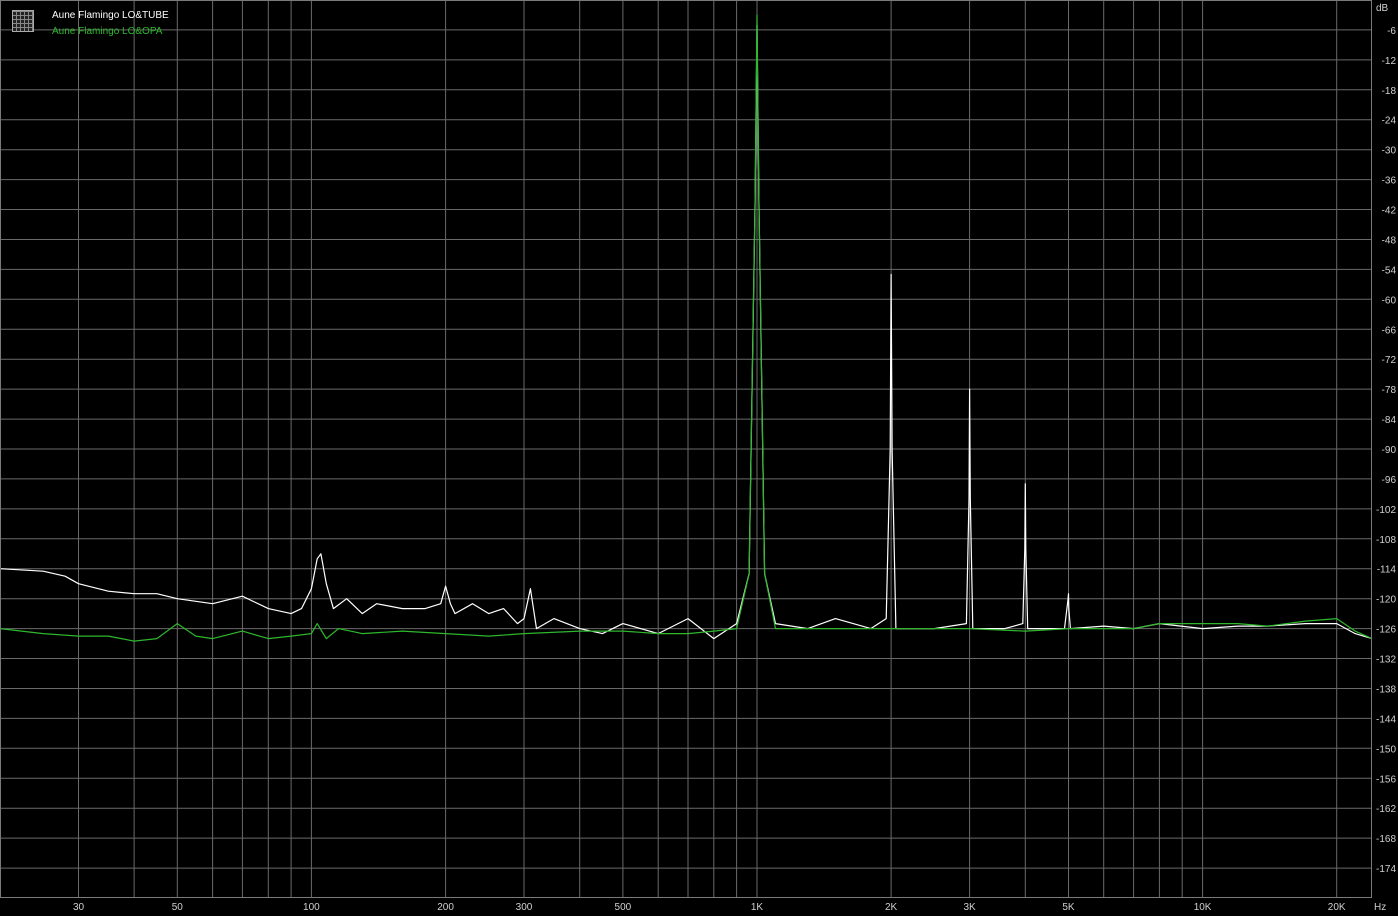 This screenshot has width=1398, height=916. What do you see at coordinates (1389, 330) in the screenshot?
I see `y-tick-label: -66` at bounding box center [1389, 330].